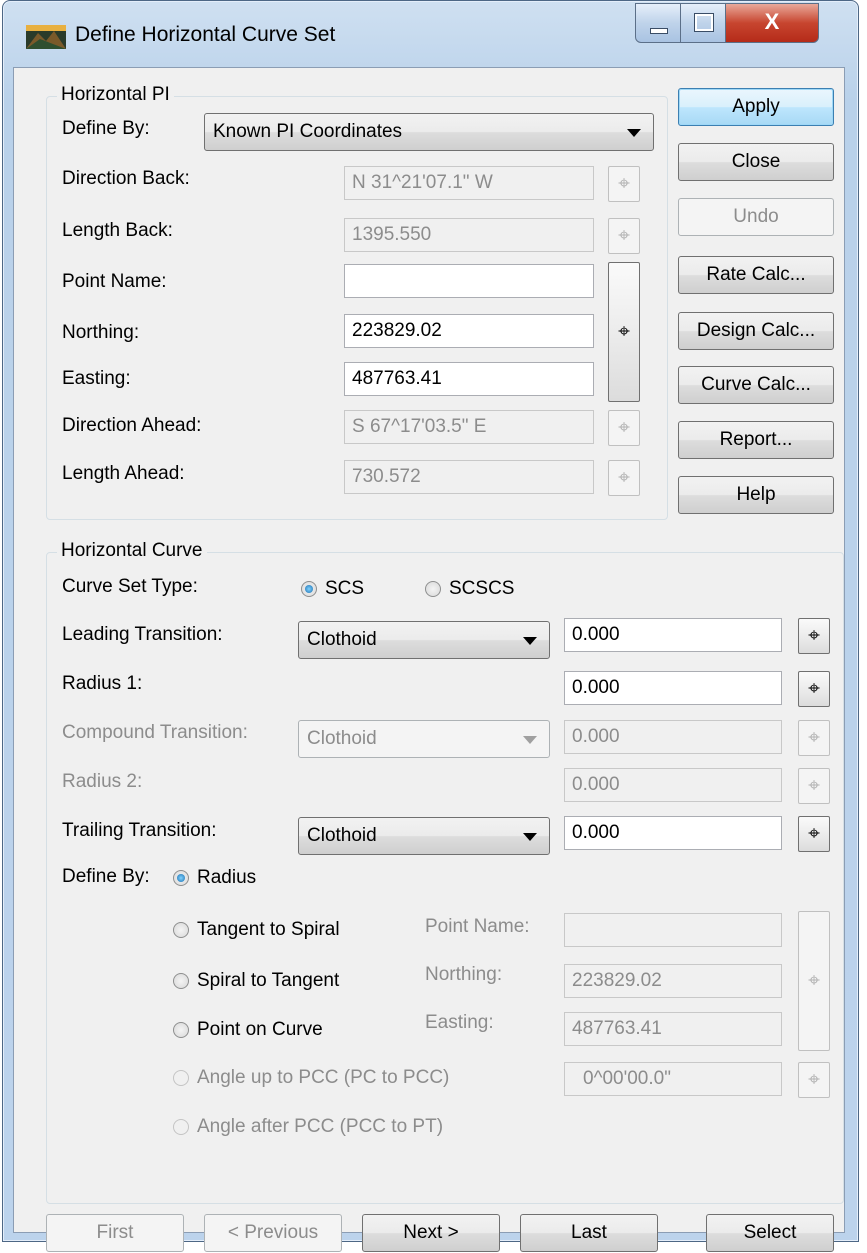 The image size is (867, 1253). Describe the element at coordinates (101, 332) in the screenshot. I see `pi-northing-label: Northing:` at that location.